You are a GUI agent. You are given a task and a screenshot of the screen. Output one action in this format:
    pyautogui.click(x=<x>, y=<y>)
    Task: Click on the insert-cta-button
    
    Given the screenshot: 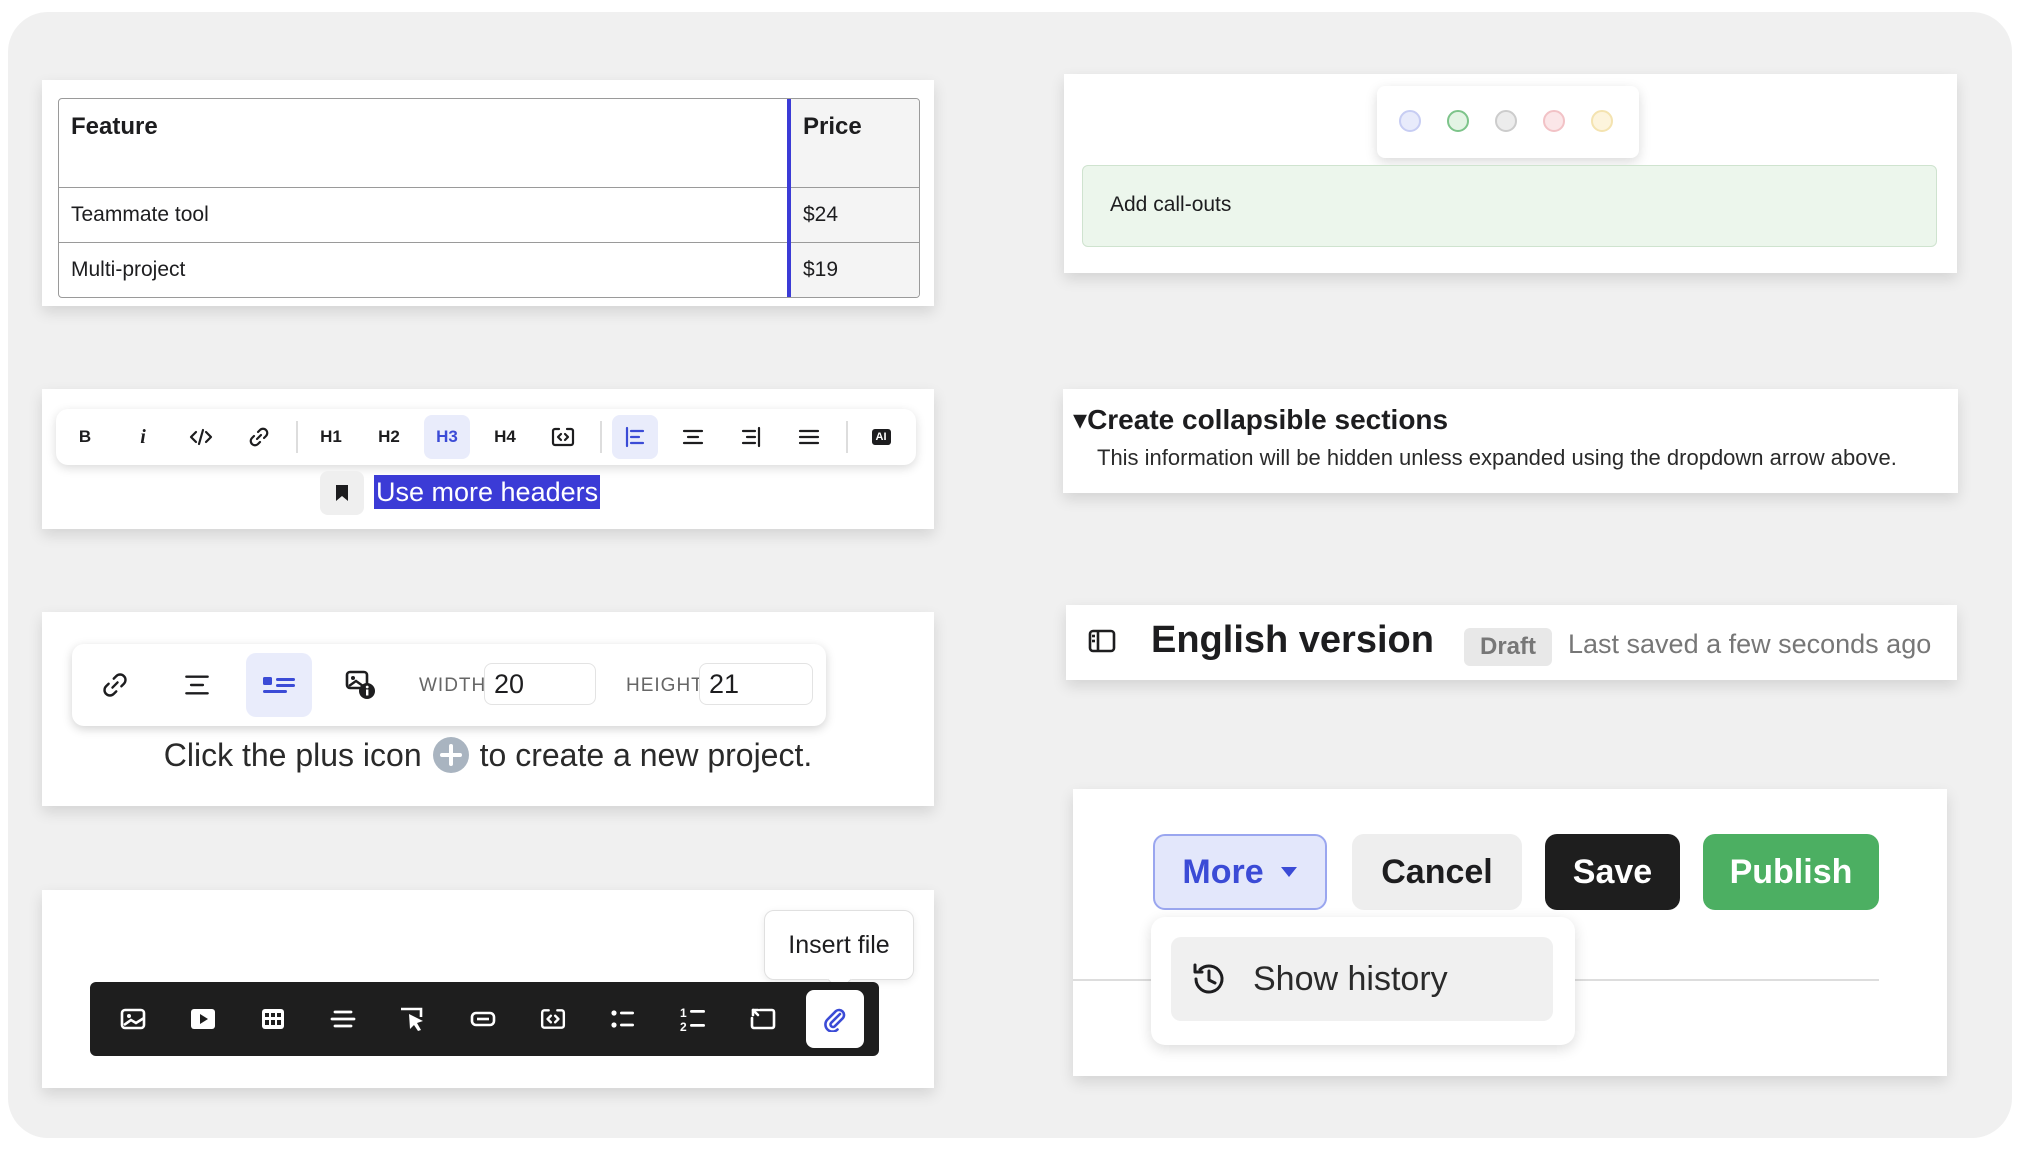 What is the action you would take?
    pyautogui.click(x=413, y=1019)
    